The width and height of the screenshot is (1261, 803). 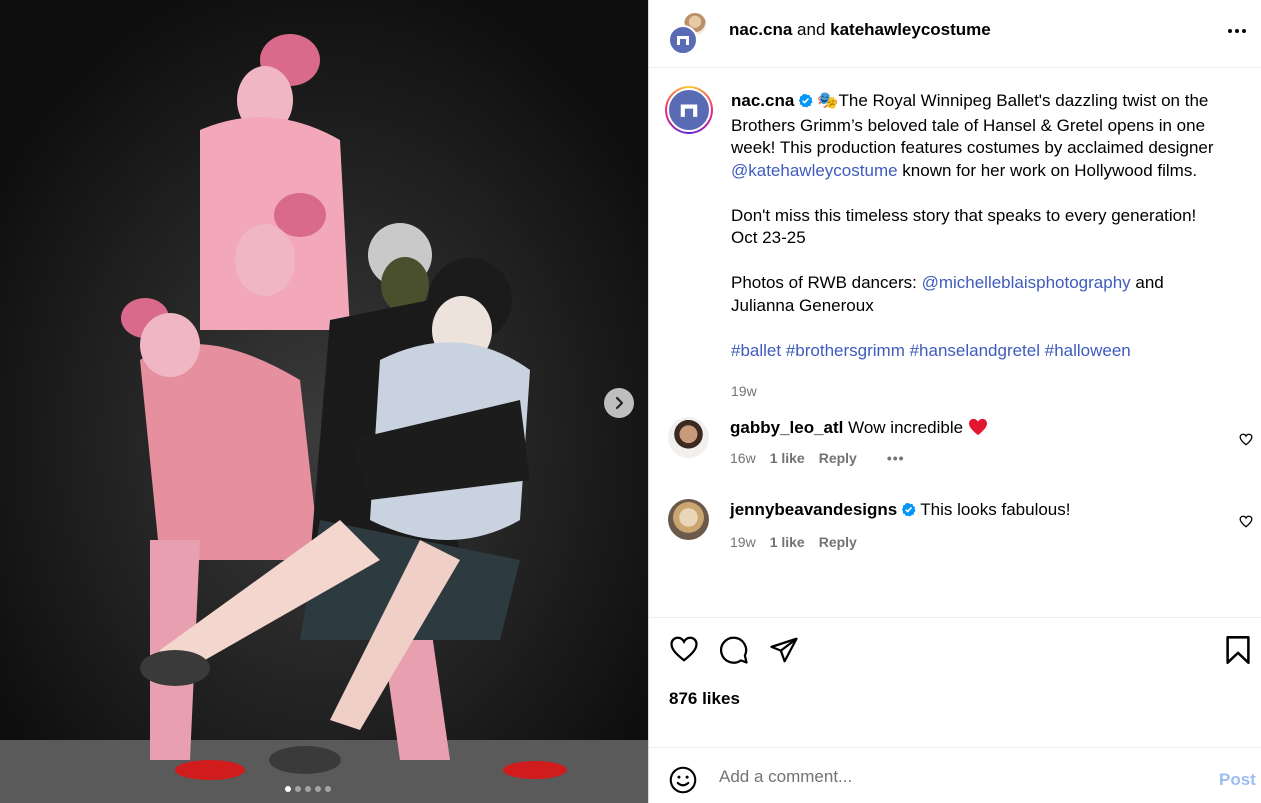 What do you see at coordinates (811, 29) in the screenshot?
I see `author-joiner: and` at bounding box center [811, 29].